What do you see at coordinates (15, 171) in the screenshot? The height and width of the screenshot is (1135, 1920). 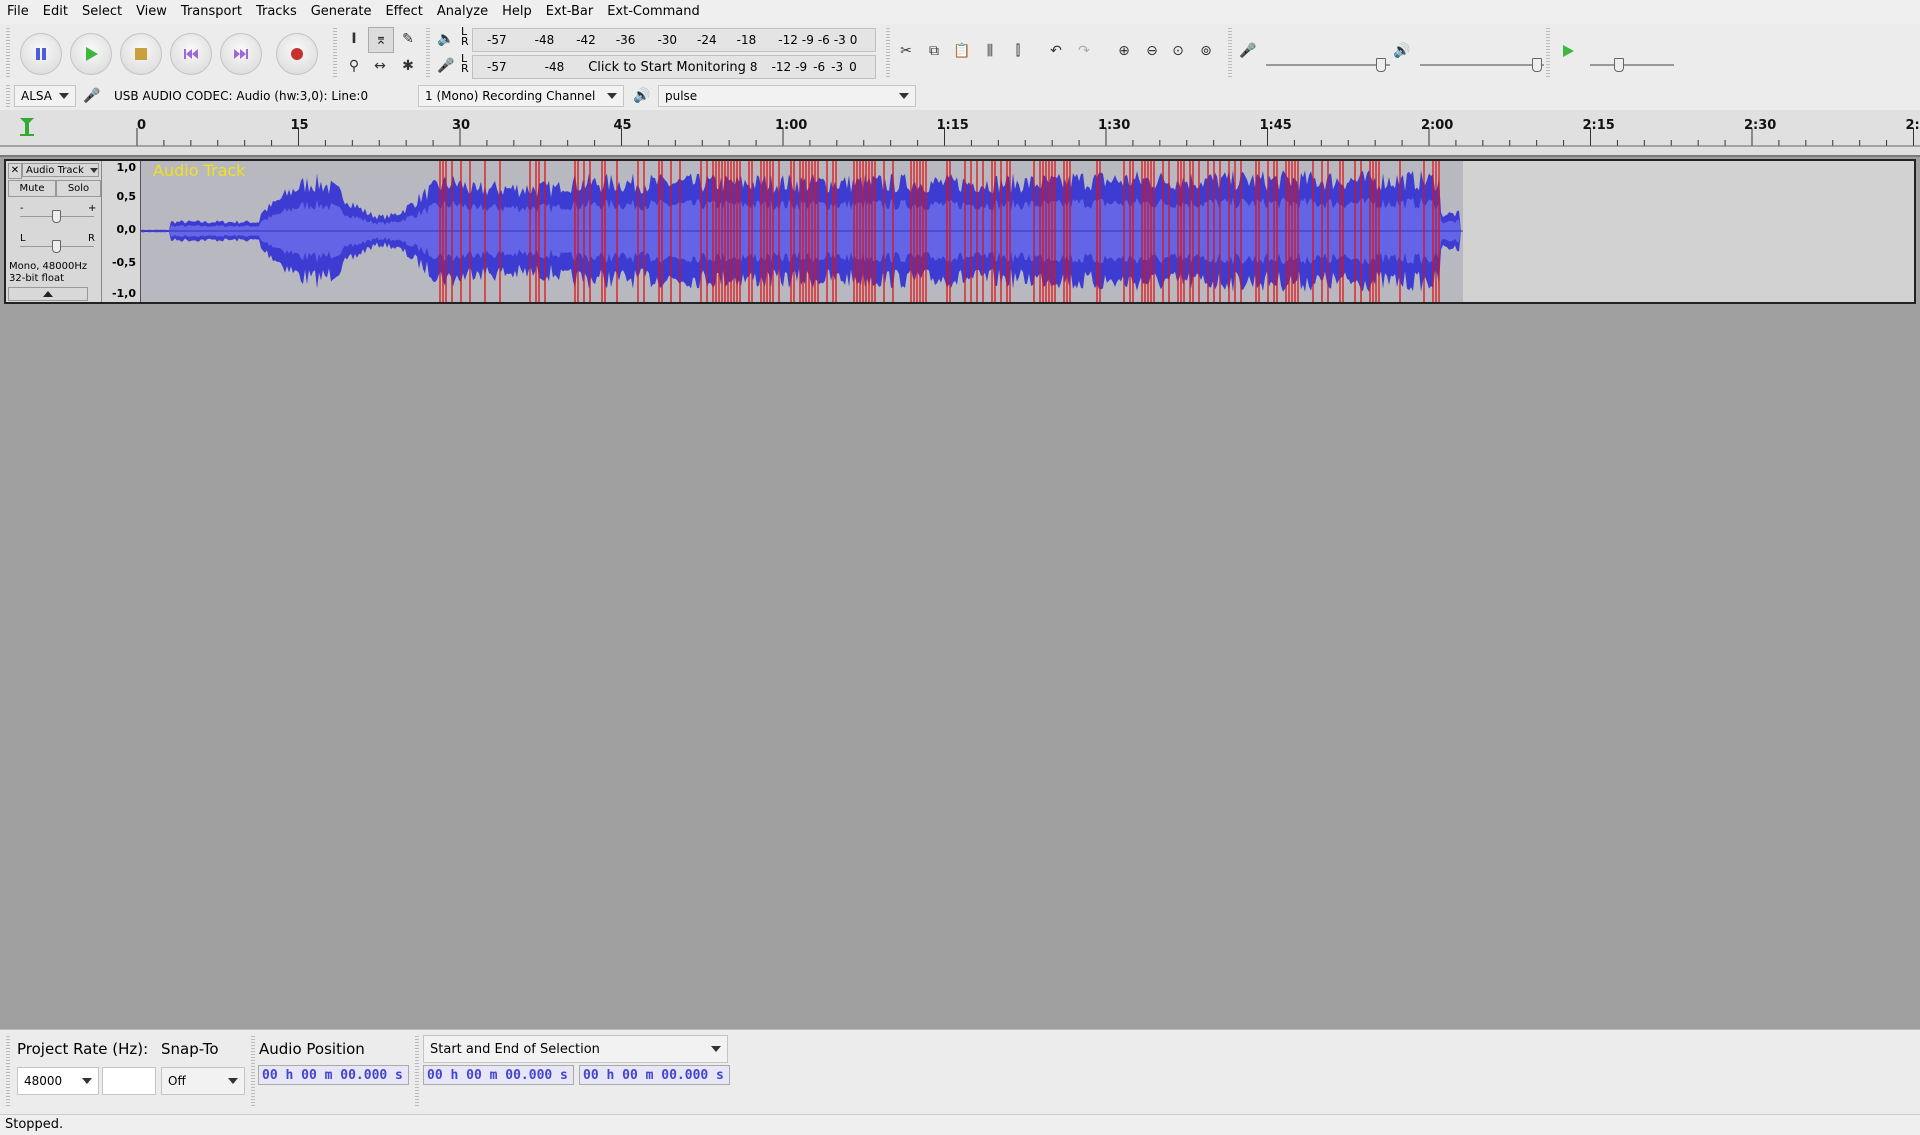 I see `close-track-button: ✕` at bounding box center [15, 171].